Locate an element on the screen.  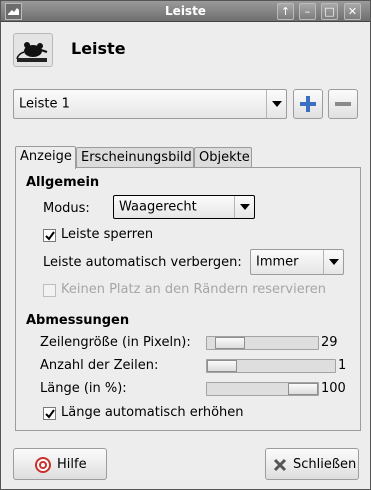
auto-length-label: Länge automatisch erhöhen is located at coordinates (152, 412).